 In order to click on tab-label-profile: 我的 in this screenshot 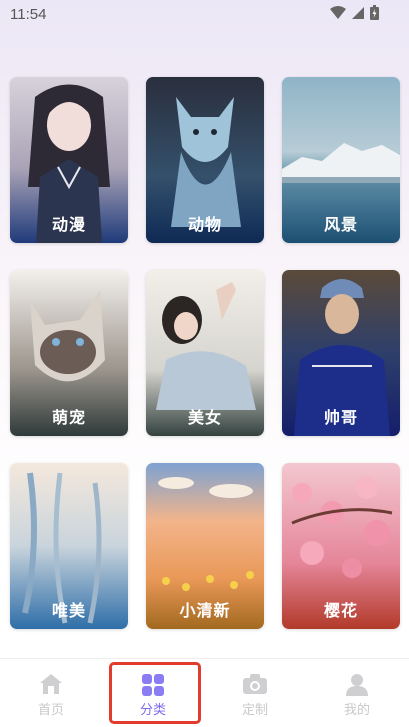, I will do `click(356, 709)`.